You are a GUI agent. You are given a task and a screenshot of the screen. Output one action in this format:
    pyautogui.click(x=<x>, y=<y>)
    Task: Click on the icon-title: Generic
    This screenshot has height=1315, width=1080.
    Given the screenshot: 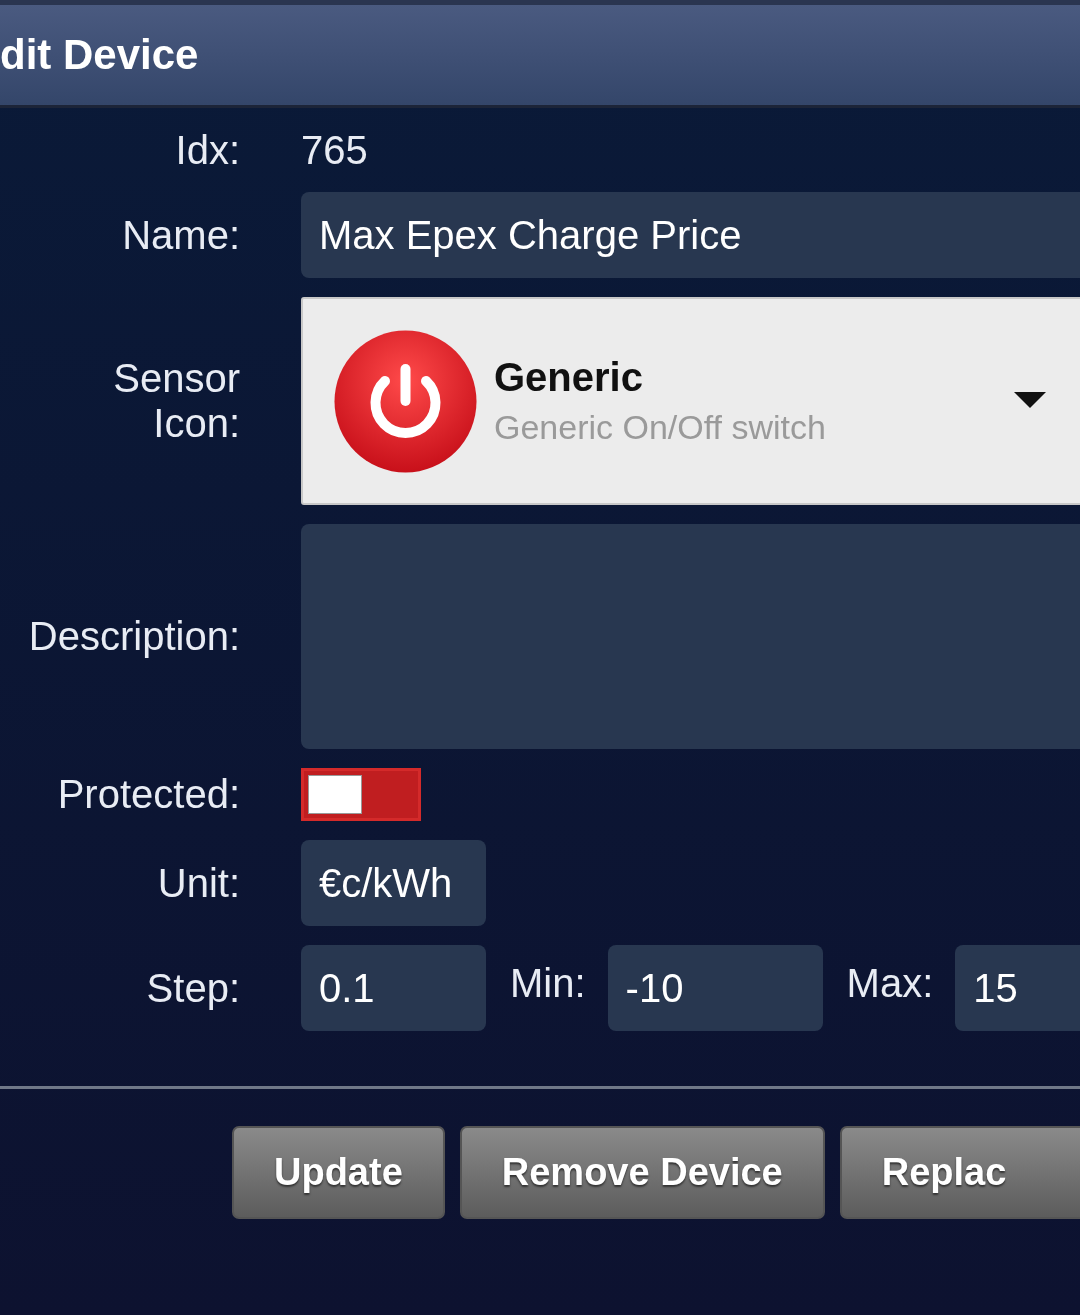 What is the action you would take?
    pyautogui.click(x=569, y=377)
    